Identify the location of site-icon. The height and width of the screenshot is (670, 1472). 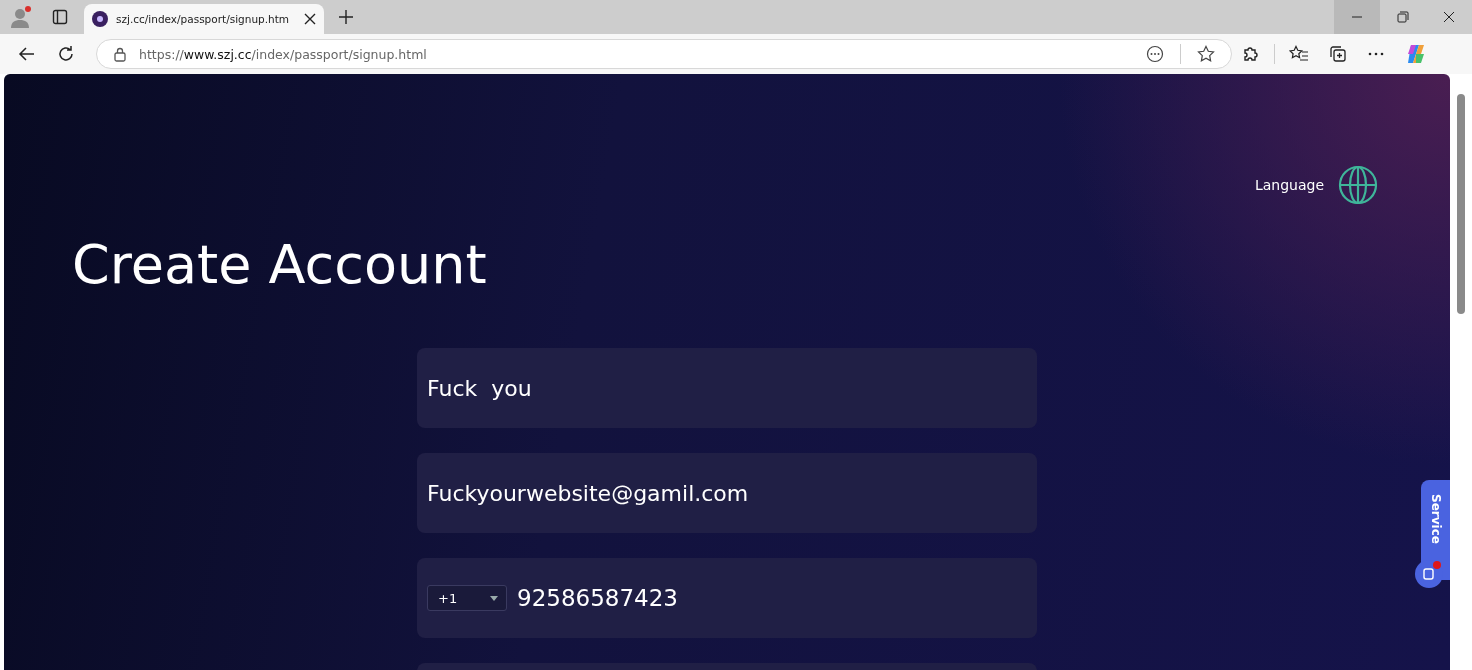
(100, 19).